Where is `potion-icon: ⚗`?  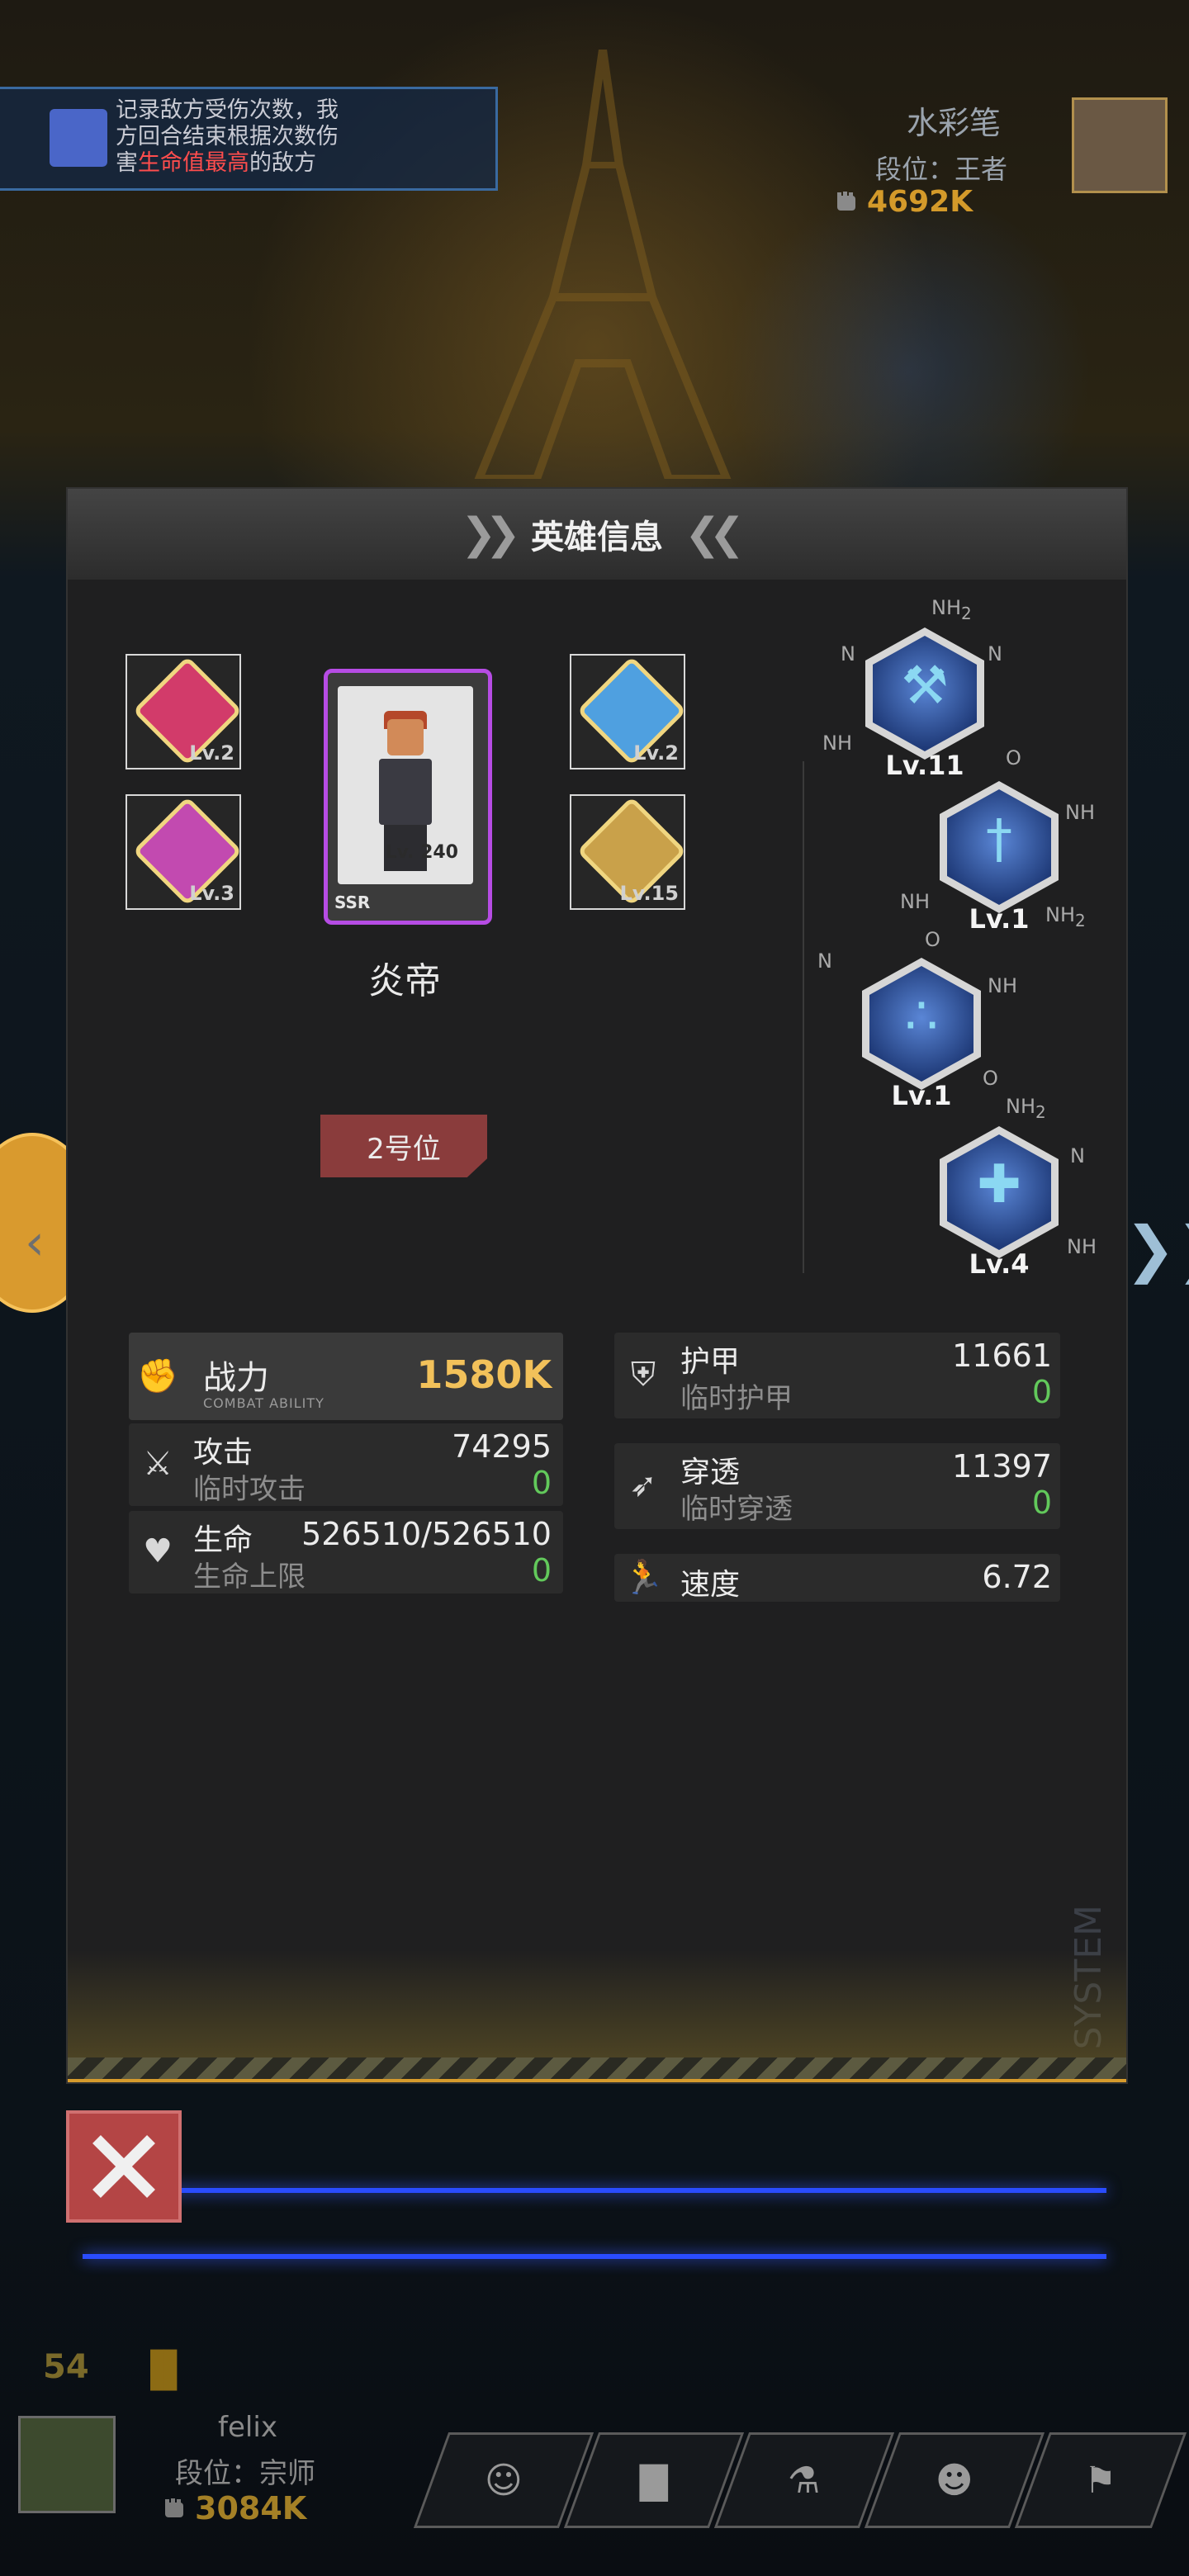
potion-icon: ⚗ is located at coordinates (804, 2480).